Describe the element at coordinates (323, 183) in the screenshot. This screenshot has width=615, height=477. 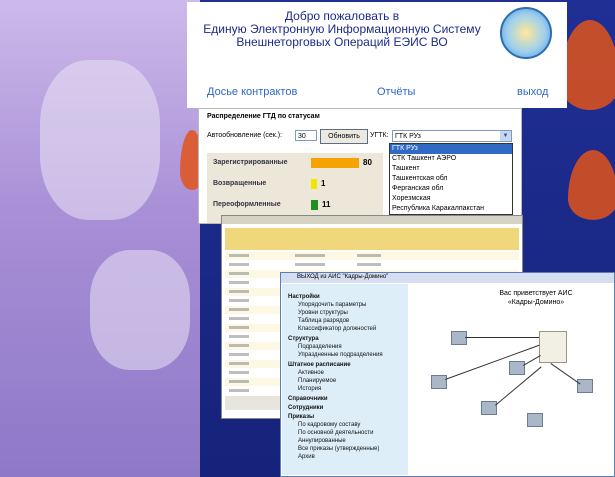
I see `status-count-returned: 1` at that location.